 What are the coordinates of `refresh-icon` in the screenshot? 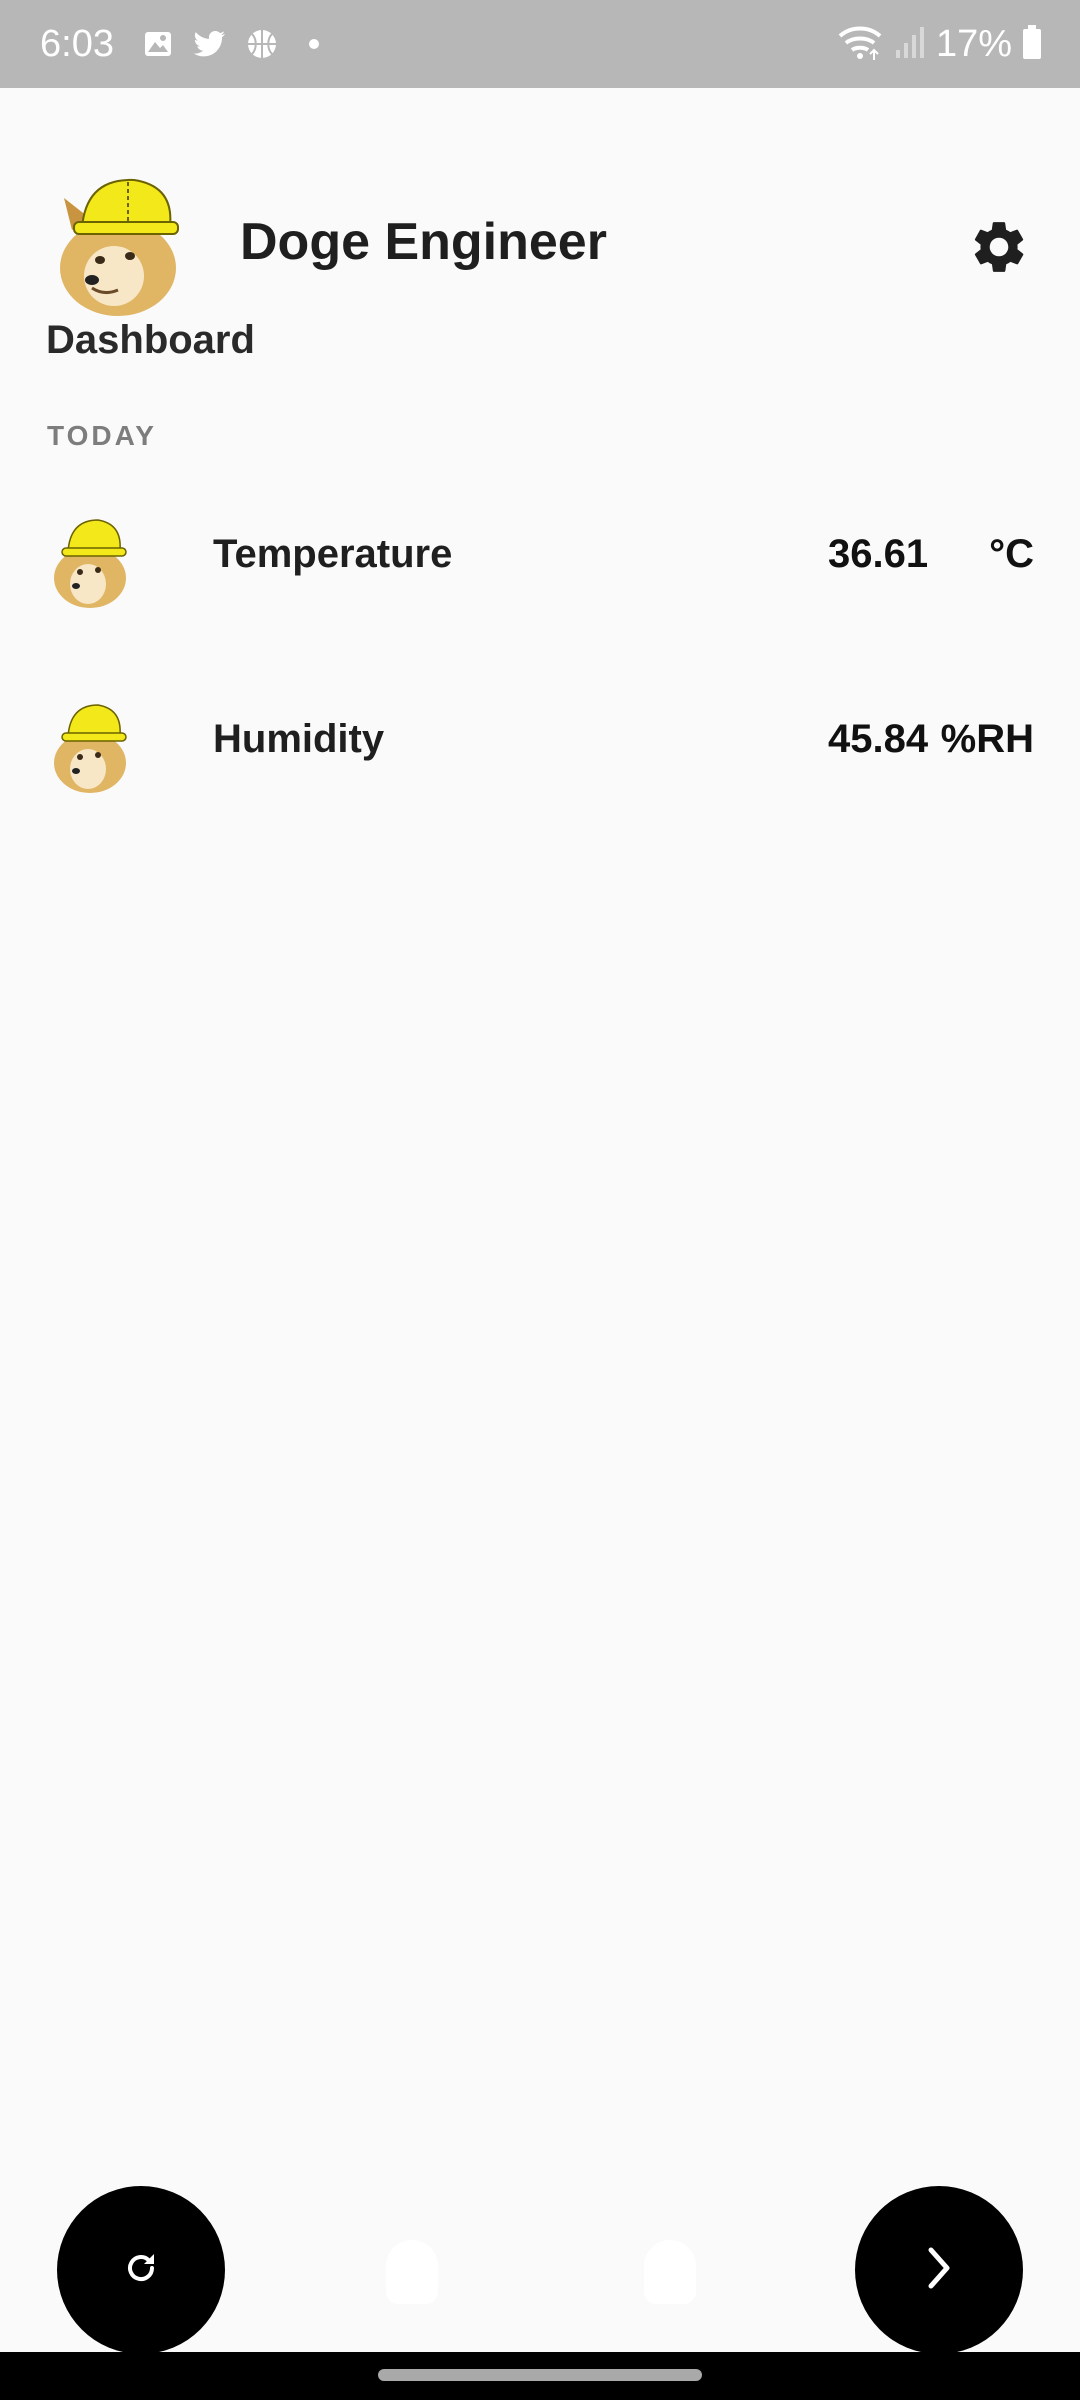 It's located at (141, 2270).